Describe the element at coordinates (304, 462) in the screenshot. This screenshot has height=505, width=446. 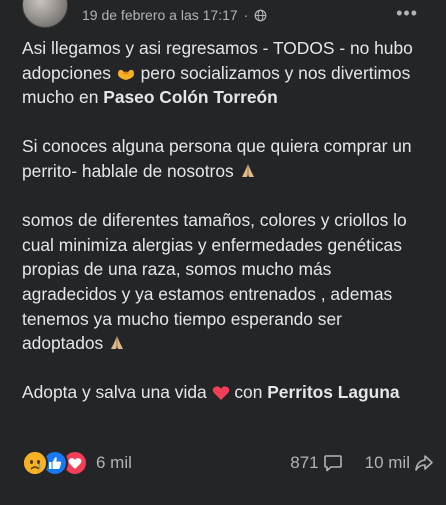
I see `comment-count: 871` at that location.